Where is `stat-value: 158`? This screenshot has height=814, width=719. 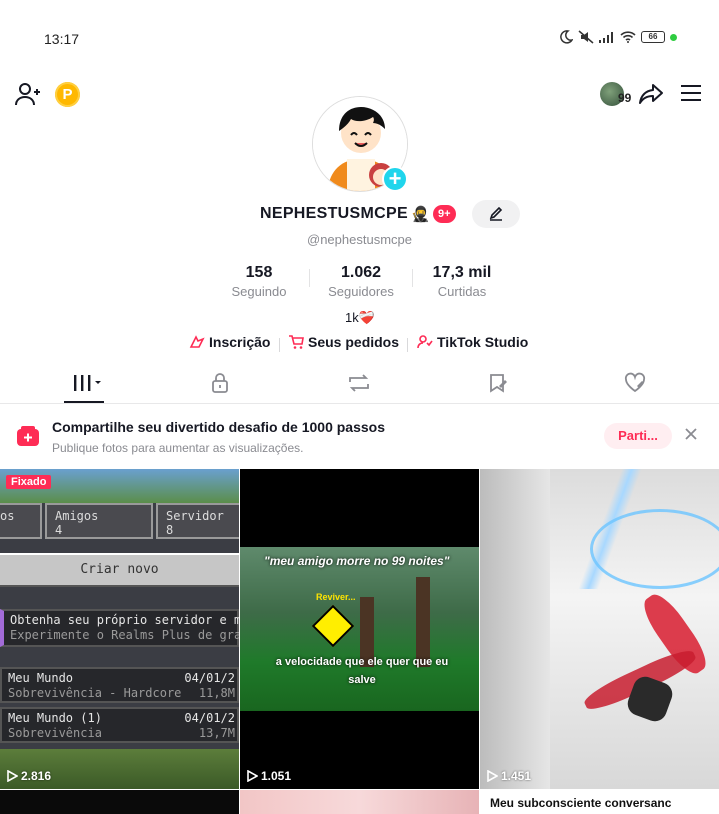
stat-value: 158 is located at coordinates (259, 272).